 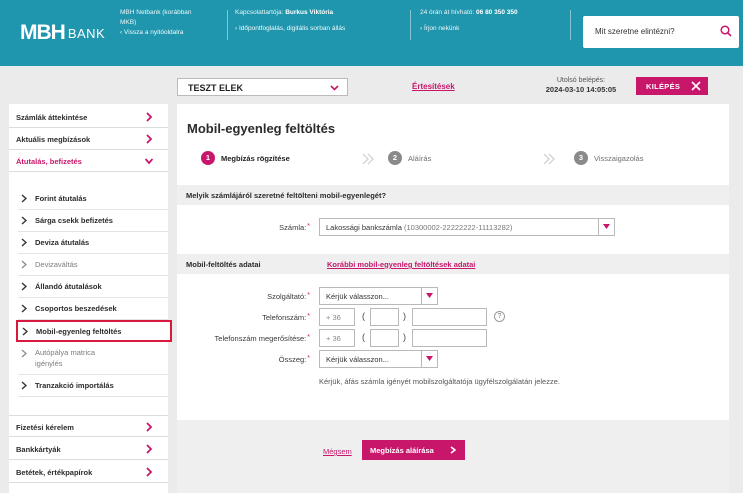 What do you see at coordinates (449, 338) in the screenshot?
I see `phone-confirm-number-input` at bounding box center [449, 338].